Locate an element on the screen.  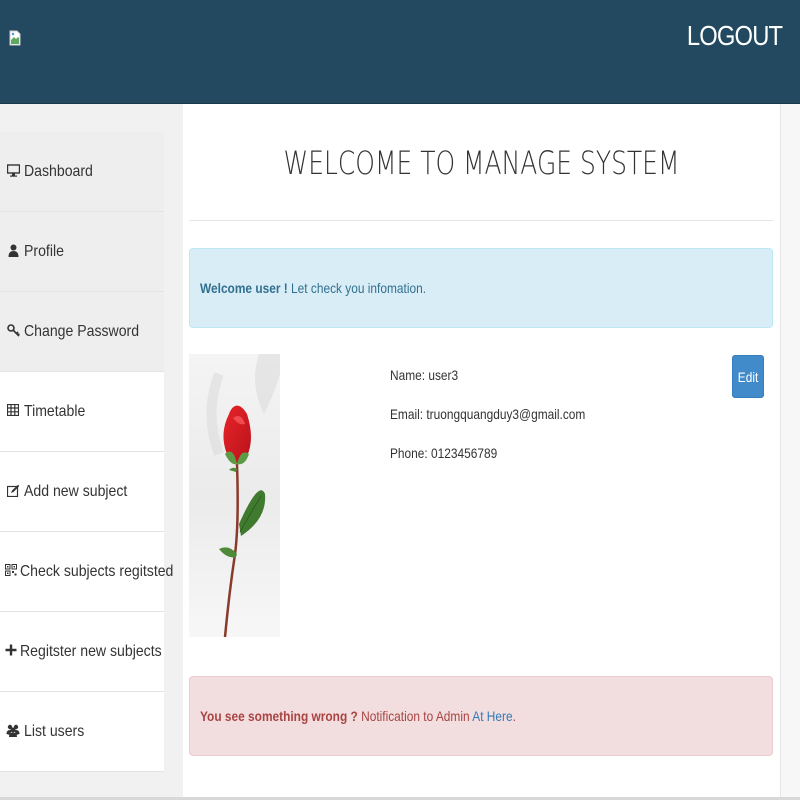
sidebar-item-change-password: Change Password is located at coordinates (82, 332).